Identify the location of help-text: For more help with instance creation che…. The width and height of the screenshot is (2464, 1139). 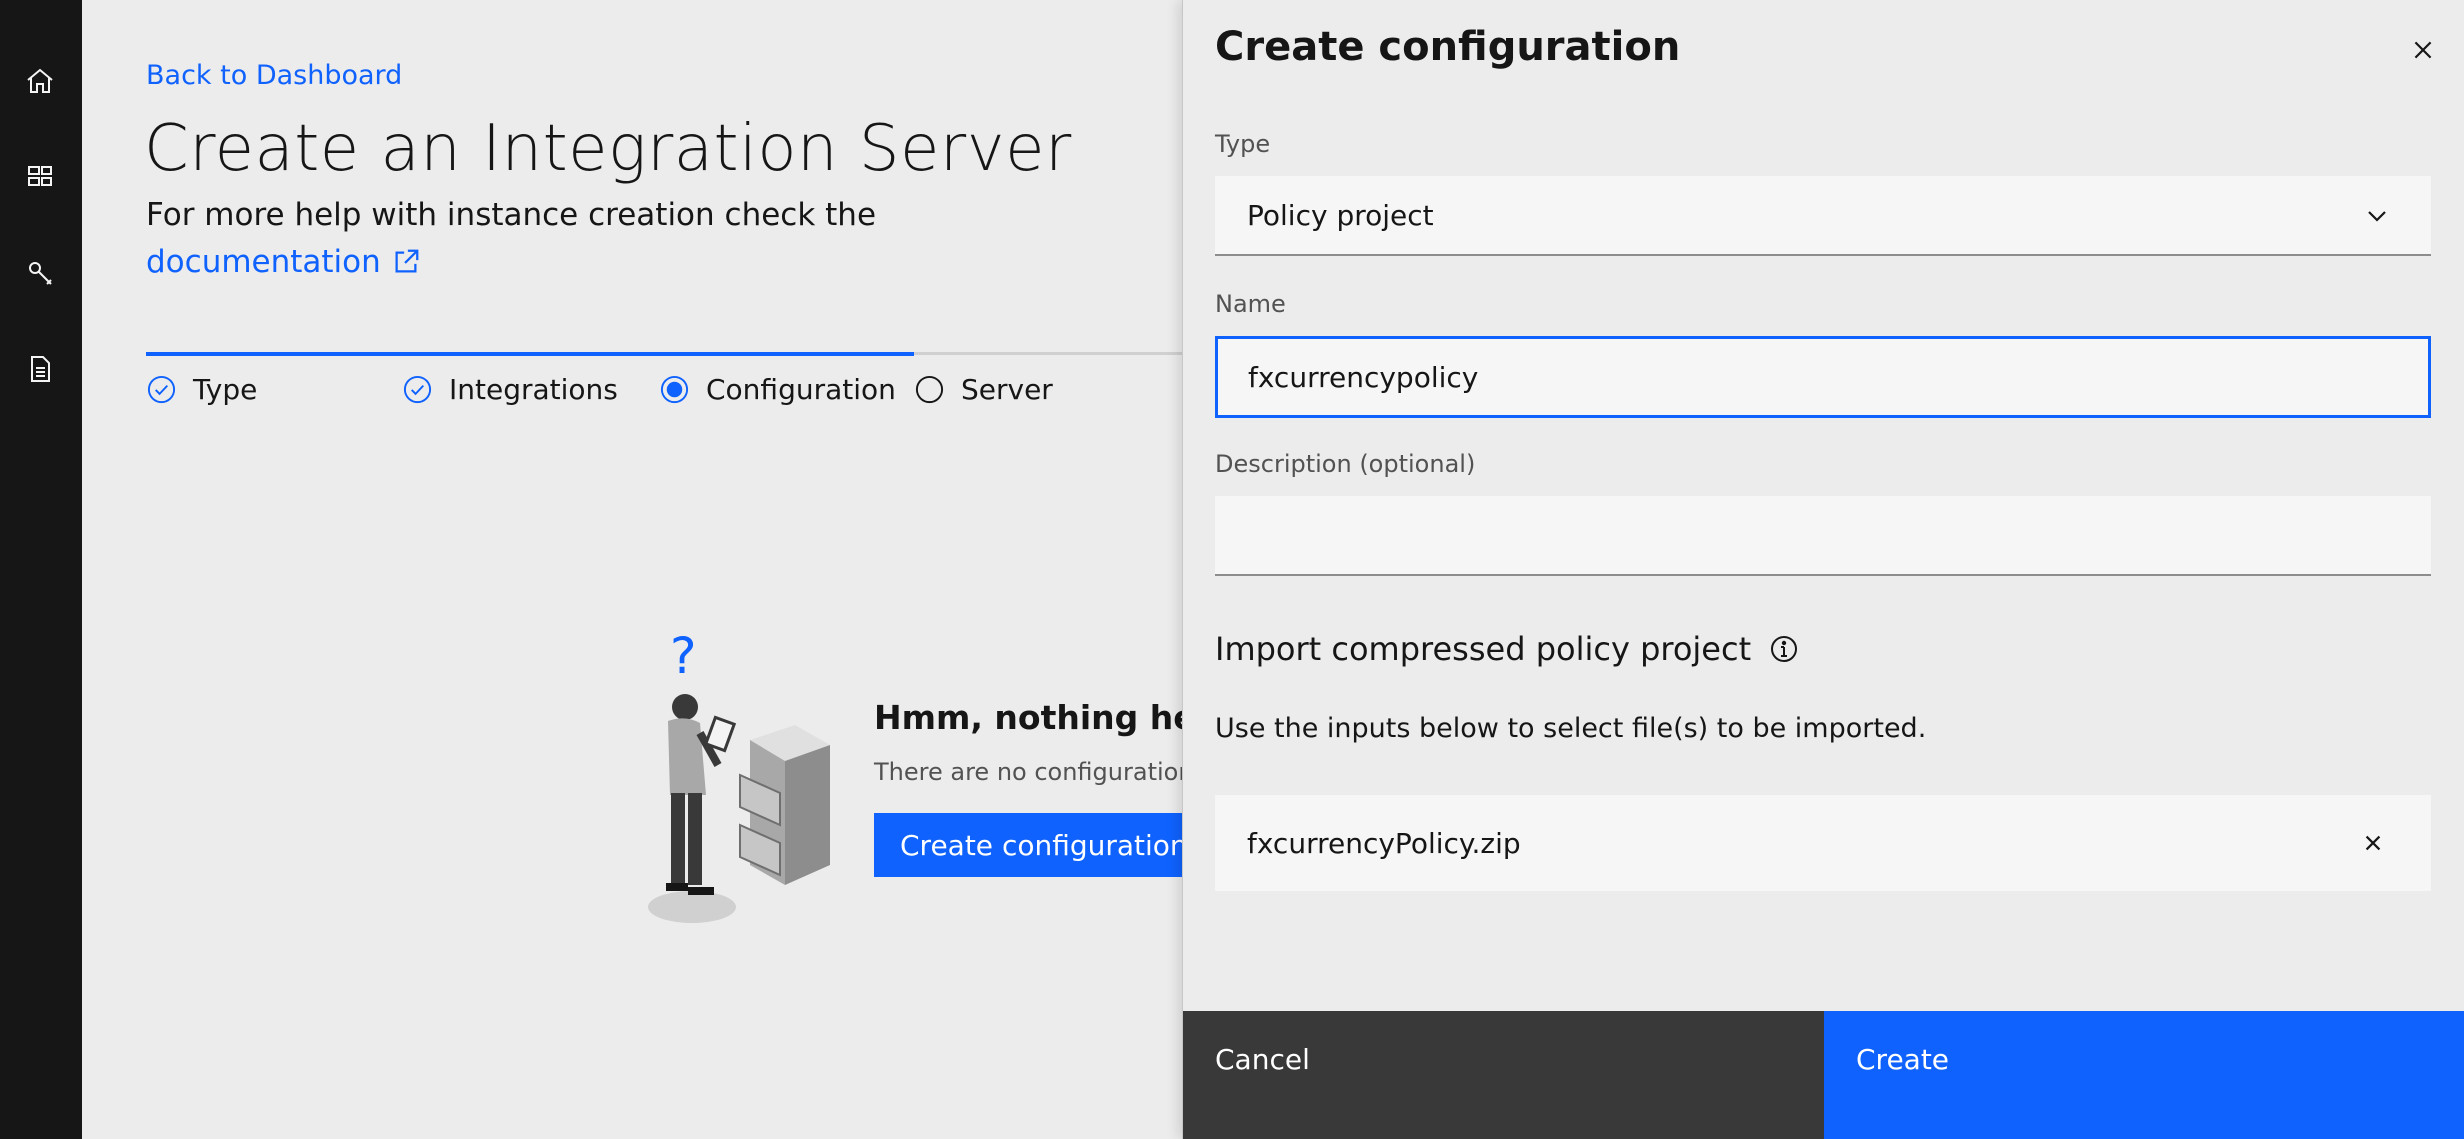
(511, 215).